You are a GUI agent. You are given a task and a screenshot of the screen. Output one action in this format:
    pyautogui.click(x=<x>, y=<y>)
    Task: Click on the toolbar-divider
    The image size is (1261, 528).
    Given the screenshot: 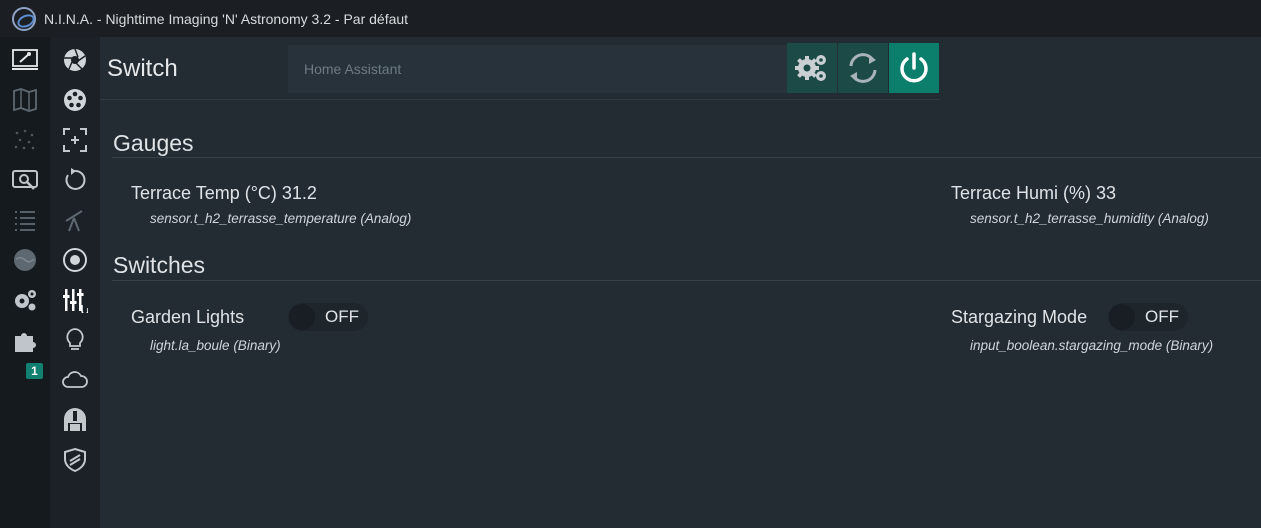 What is the action you would take?
    pyautogui.click(x=520, y=99)
    